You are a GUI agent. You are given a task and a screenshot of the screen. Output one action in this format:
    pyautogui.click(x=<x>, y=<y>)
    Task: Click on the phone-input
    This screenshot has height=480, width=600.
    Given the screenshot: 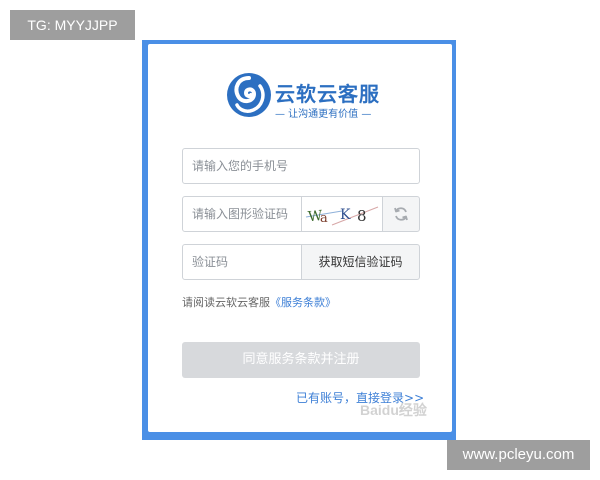 What is the action you would take?
    pyautogui.click(x=301, y=166)
    